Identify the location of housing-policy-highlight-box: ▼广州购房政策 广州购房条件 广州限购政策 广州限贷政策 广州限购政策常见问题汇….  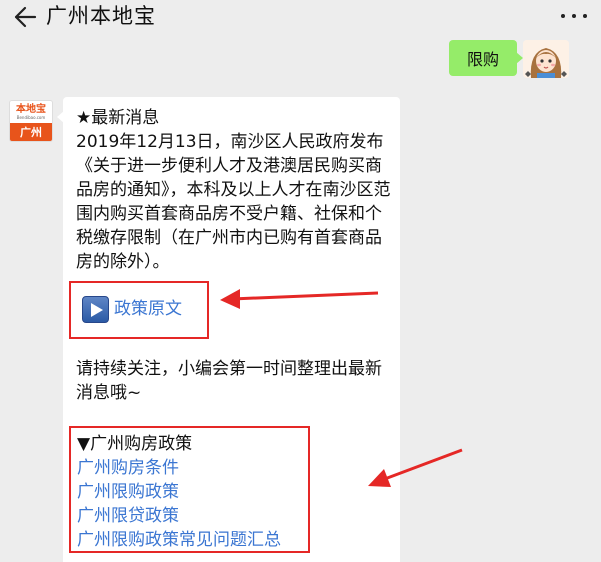
(189, 489).